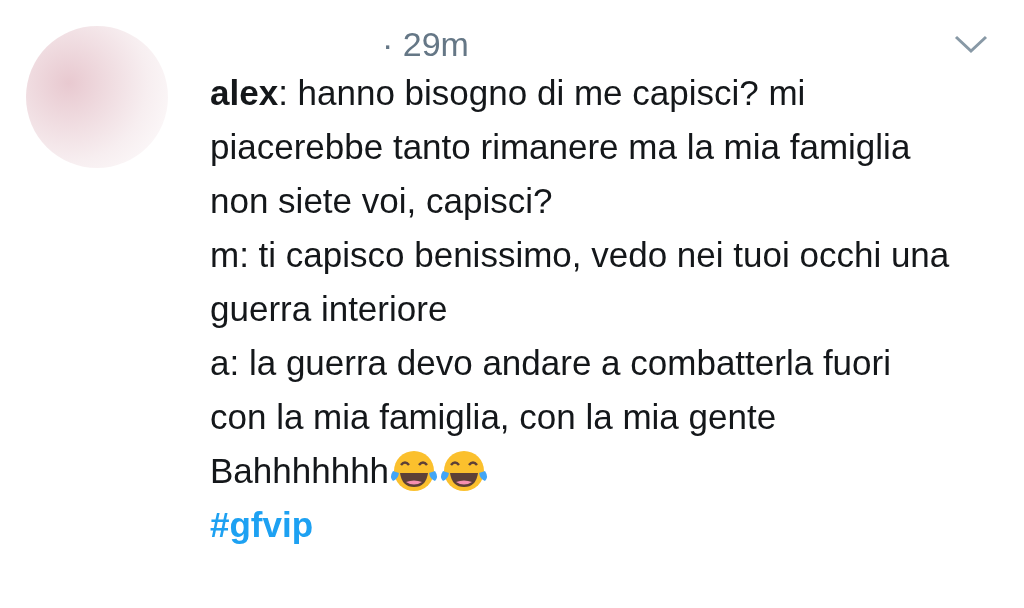 The image size is (1024, 608). Describe the element at coordinates (425, 44) in the screenshot. I see `tweet-time: · 29m` at that location.